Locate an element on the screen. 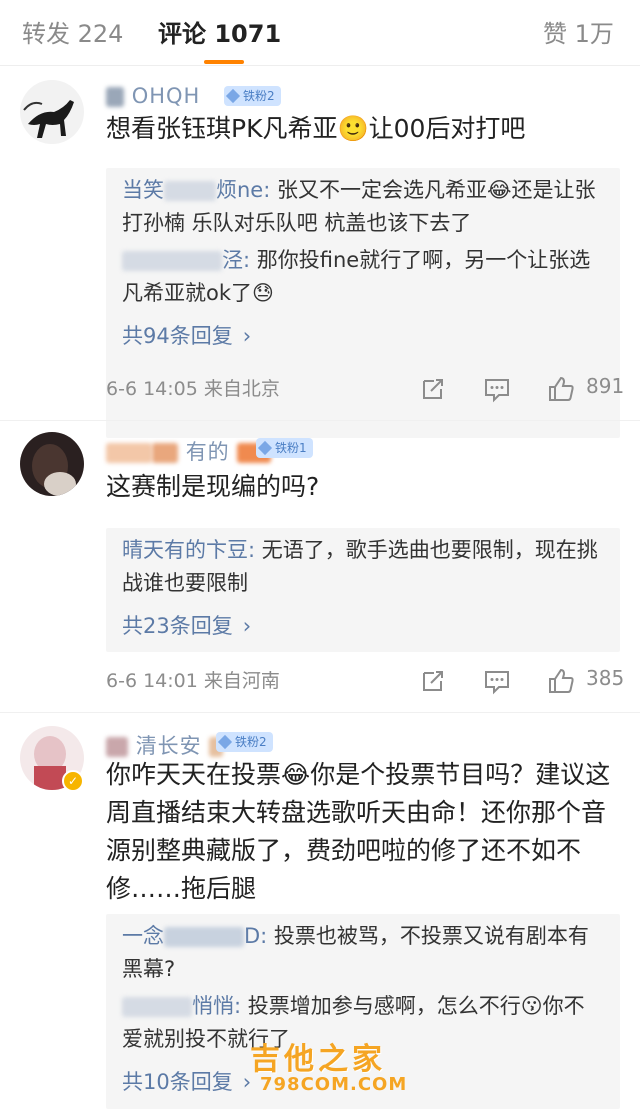  tab-likes: 赞 1万 is located at coordinates (578, 31).